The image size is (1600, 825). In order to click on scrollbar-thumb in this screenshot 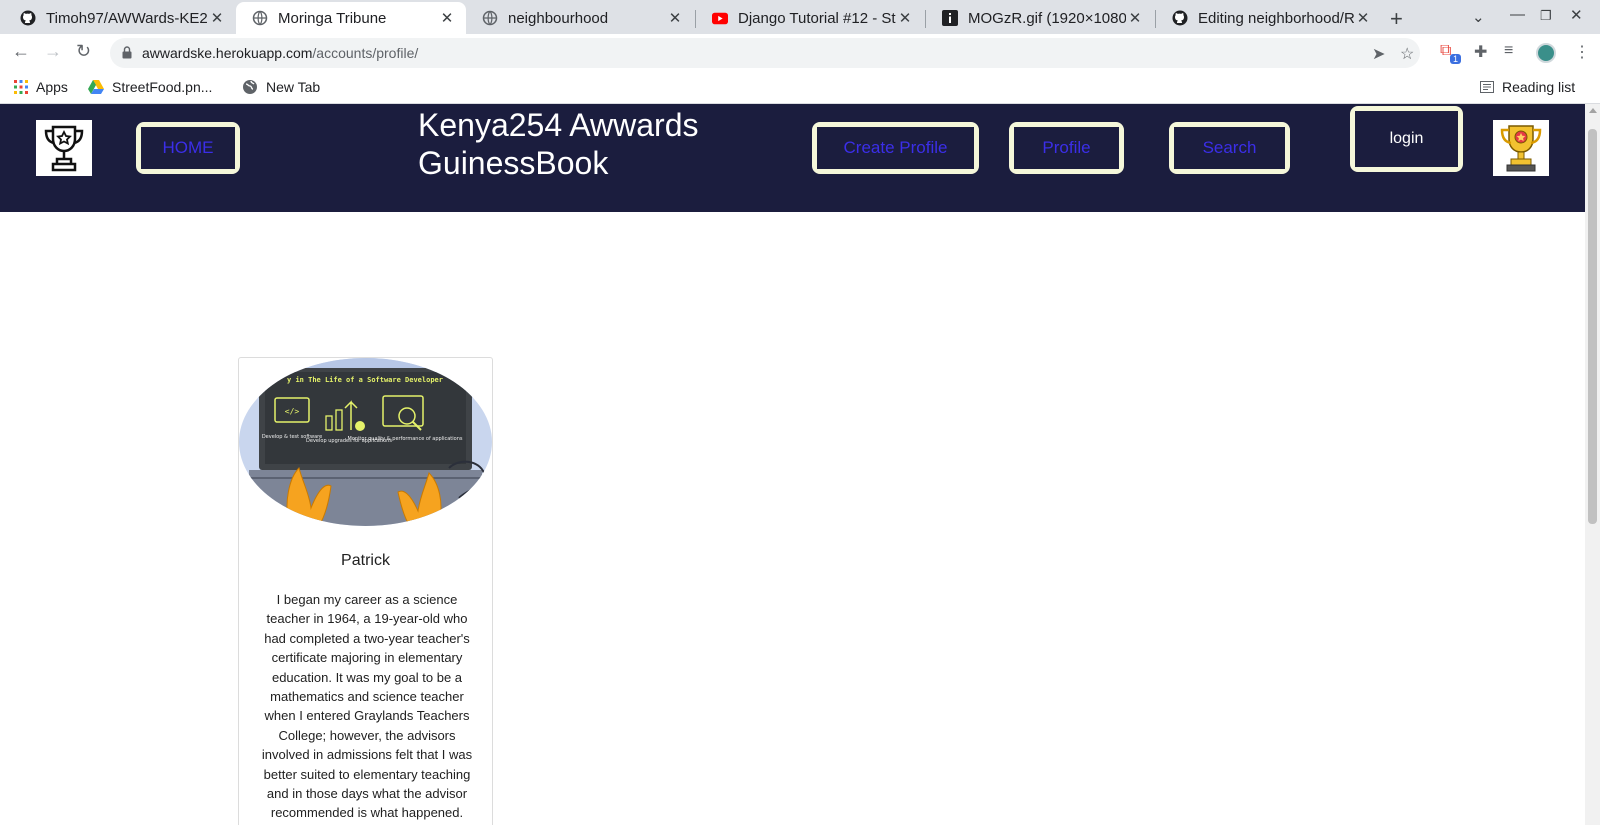, I will do `click(1592, 326)`.